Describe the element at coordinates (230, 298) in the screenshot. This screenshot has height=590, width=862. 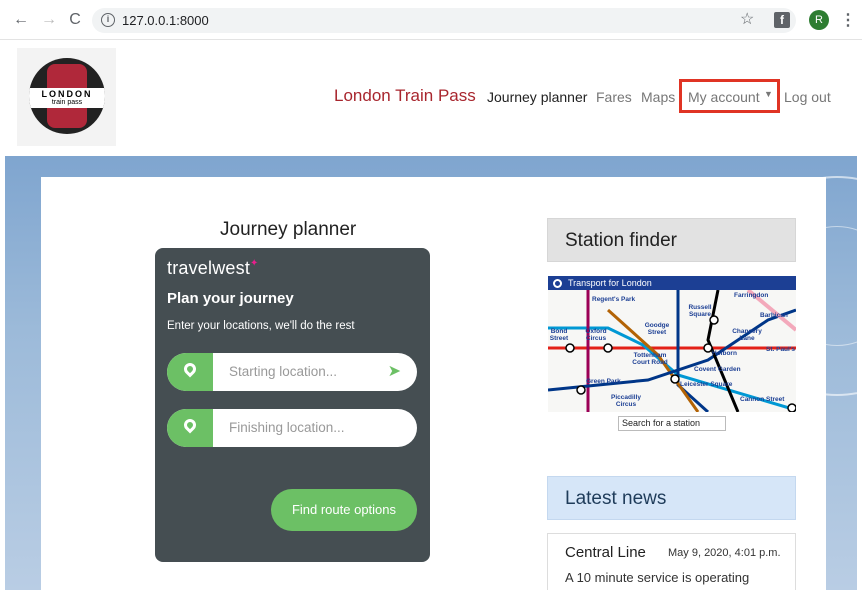
I see `plan-heading: Plan your journey` at that location.